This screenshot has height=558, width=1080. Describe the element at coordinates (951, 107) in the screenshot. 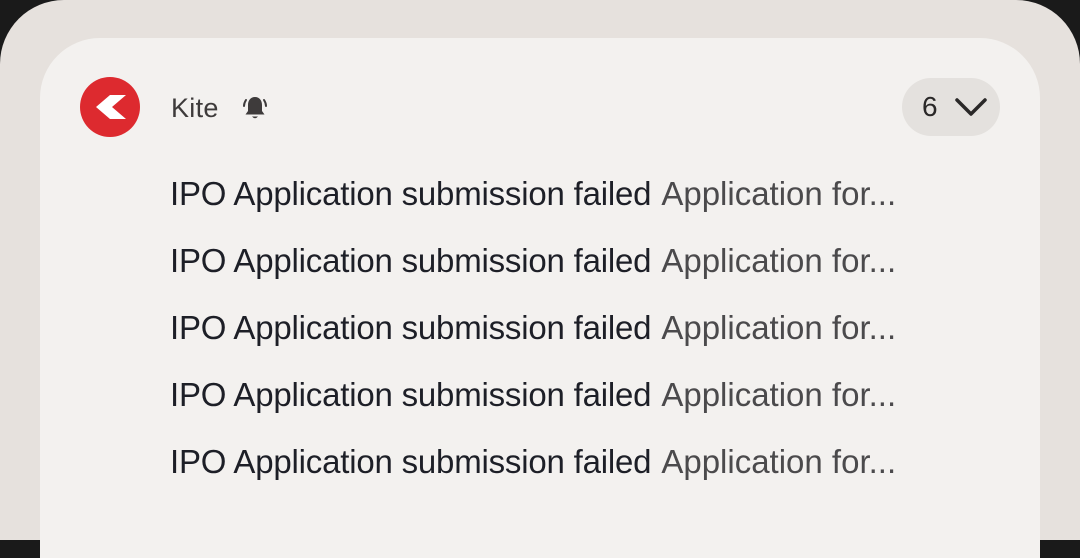

I see `expand-button: 6` at that location.